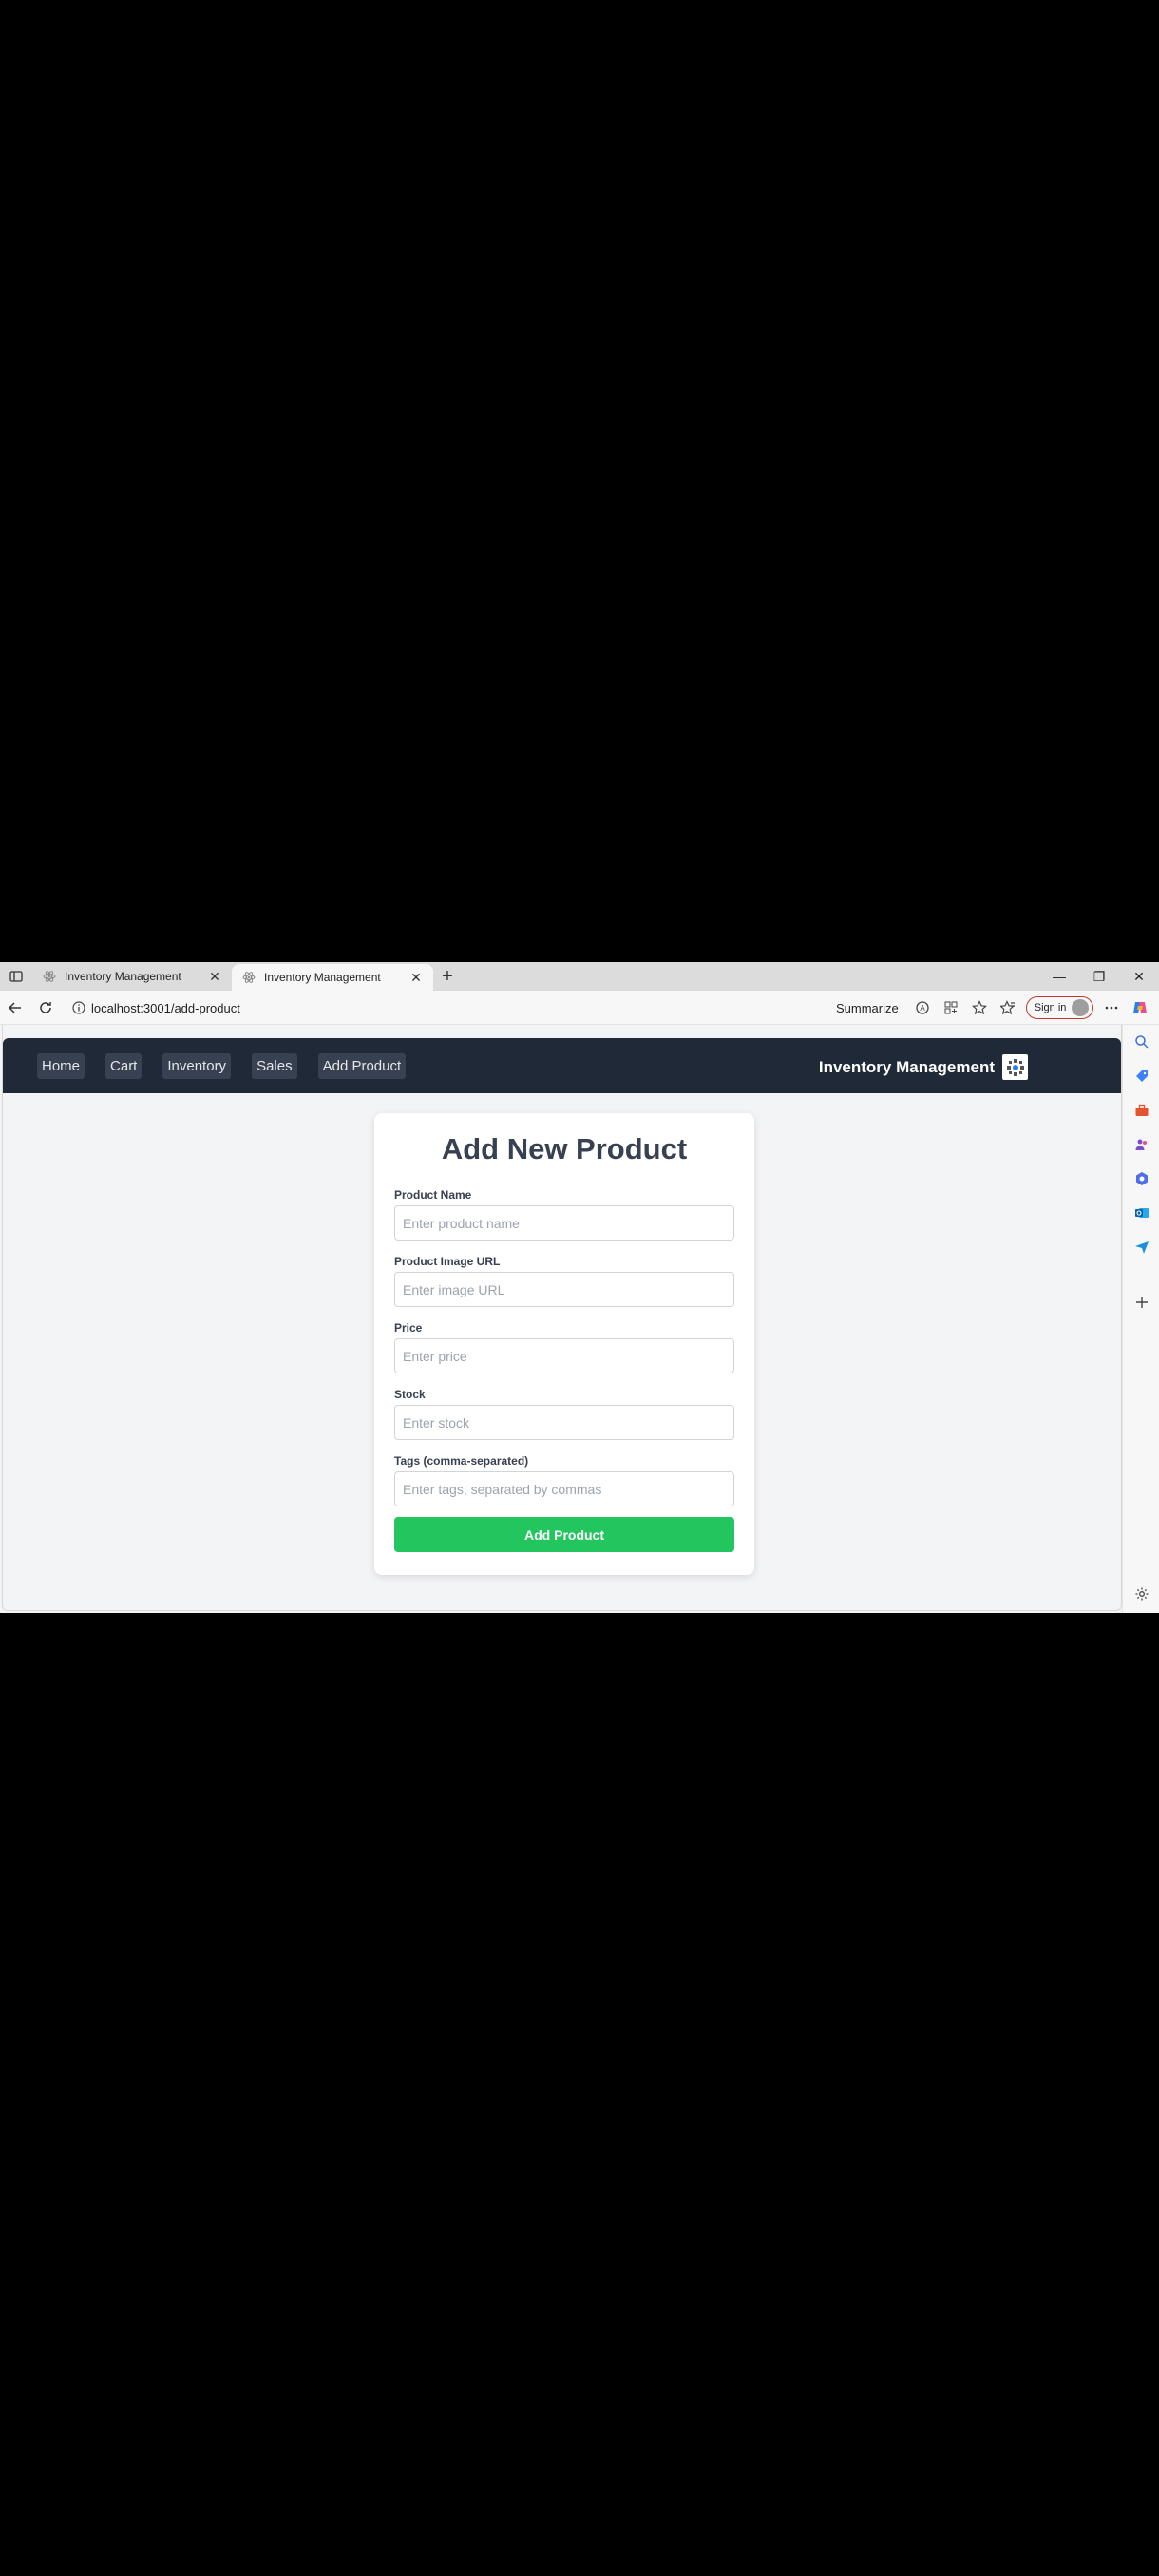 The height and width of the screenshot is (2576, 1159). I want to click on tab-inventory-1: Inventory Management ✕, so click(132, 976).